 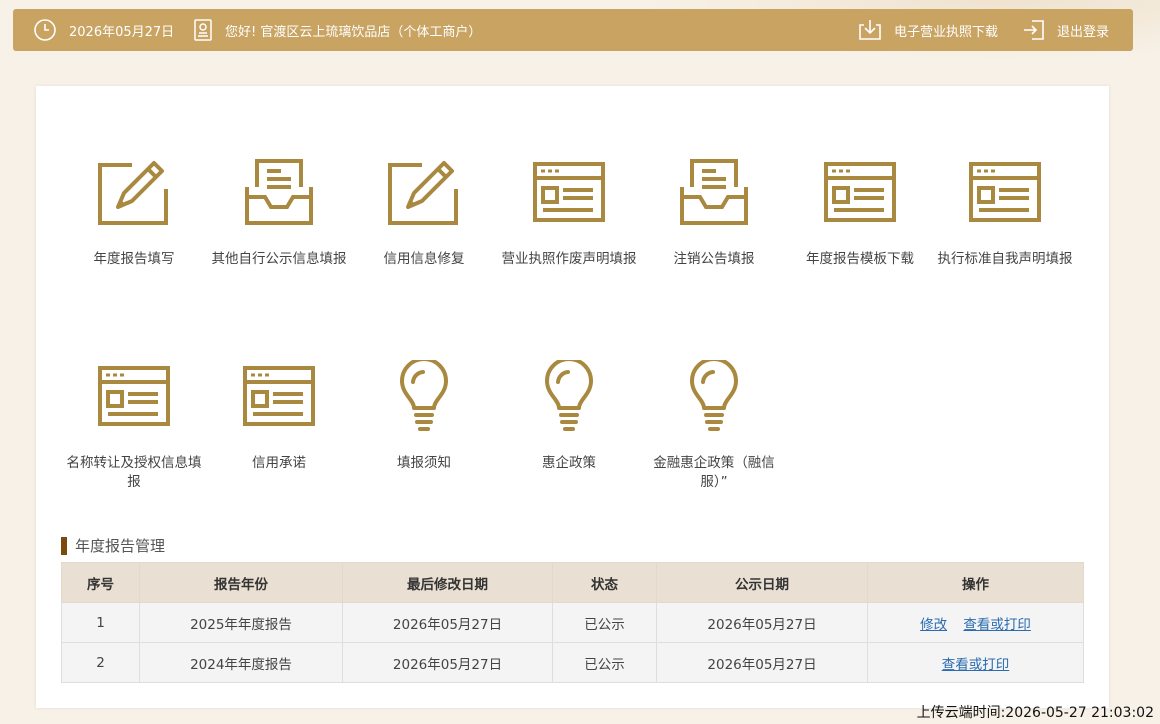 What do you see at coordinates (100, 622) in the screenshot?
I see `cell-no: 1` at bounding box center [100, 622].